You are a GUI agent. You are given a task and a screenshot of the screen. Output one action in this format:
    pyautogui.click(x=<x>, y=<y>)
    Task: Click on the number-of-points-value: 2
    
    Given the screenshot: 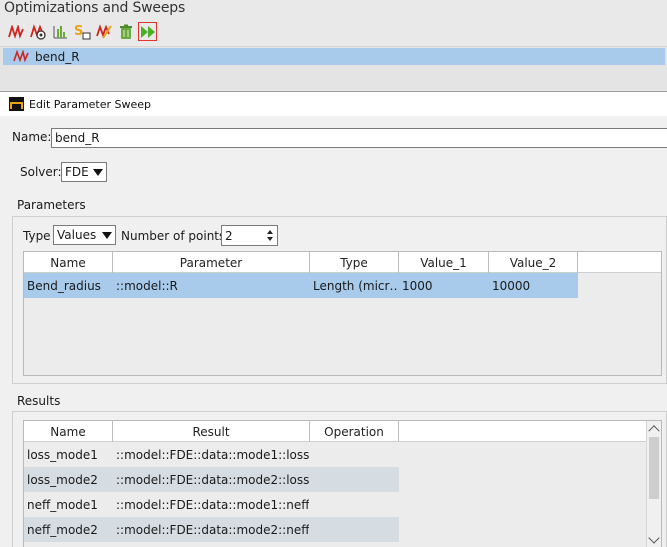 What is the action you would take?
    pyautogui.click(x=229, y=235)
    